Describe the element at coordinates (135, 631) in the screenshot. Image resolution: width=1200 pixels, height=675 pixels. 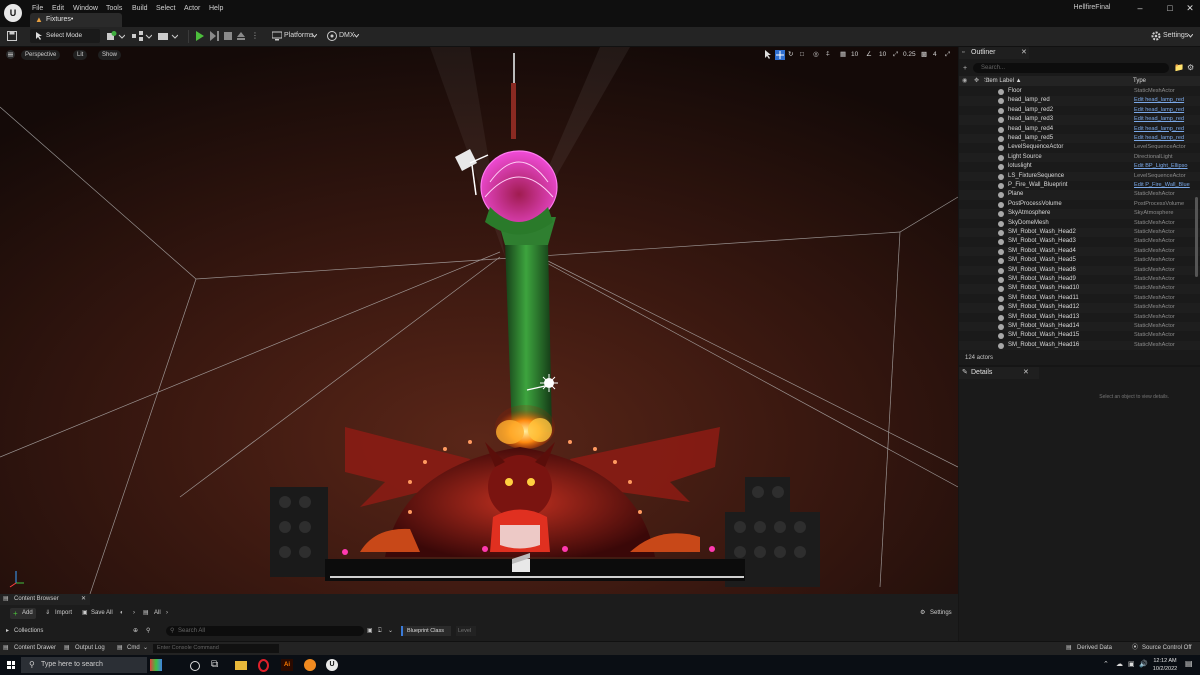
I see `add-collection-icon: ⊕` at that location.